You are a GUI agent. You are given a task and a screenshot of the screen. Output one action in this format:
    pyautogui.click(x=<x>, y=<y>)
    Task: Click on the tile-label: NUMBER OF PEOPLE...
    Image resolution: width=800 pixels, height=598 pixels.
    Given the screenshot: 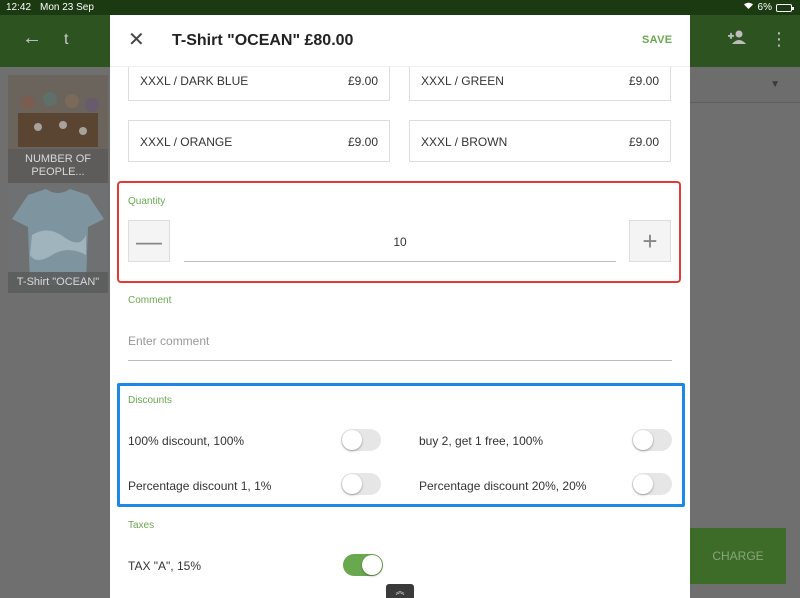 What is the action you would take?
    pyautogui.click(x=58, y=166)
    